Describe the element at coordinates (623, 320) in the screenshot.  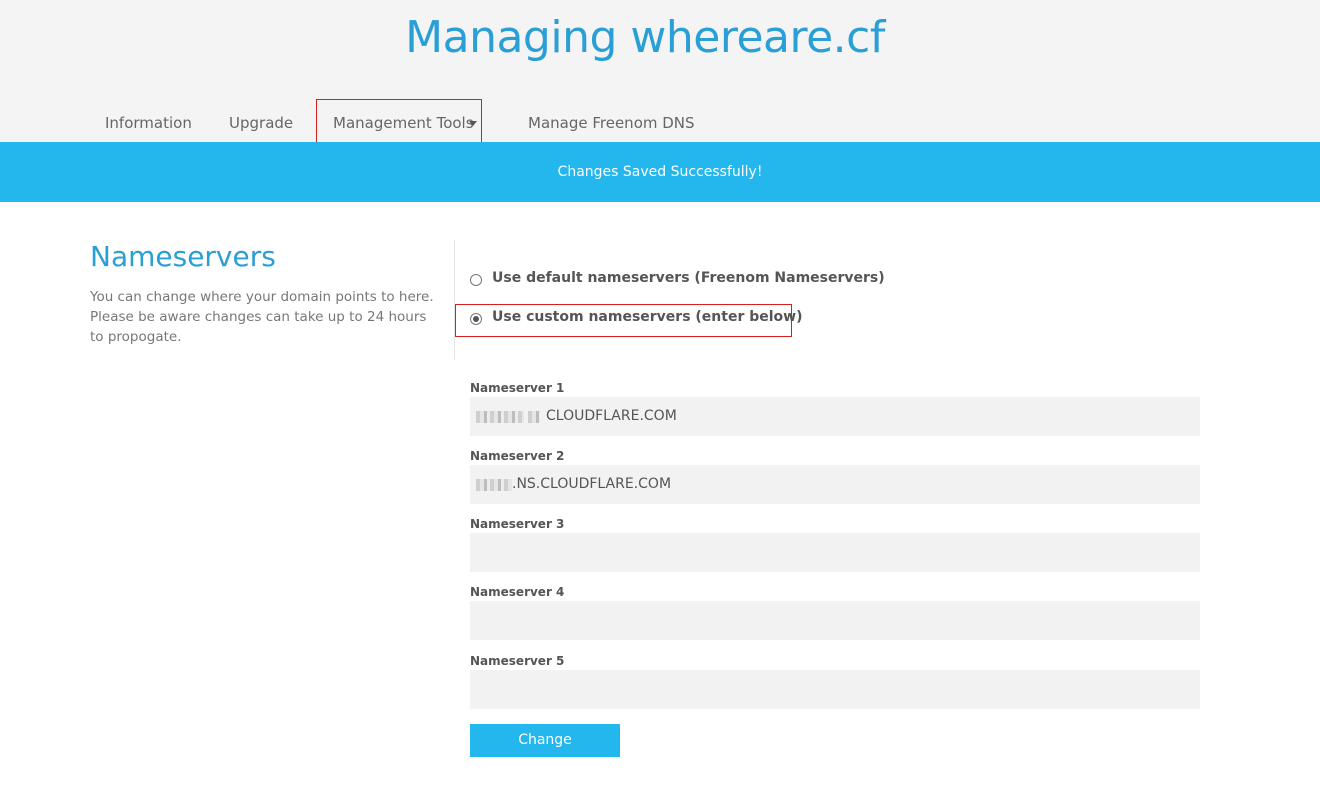
I see `custom-nameservers-highlight` at that location.